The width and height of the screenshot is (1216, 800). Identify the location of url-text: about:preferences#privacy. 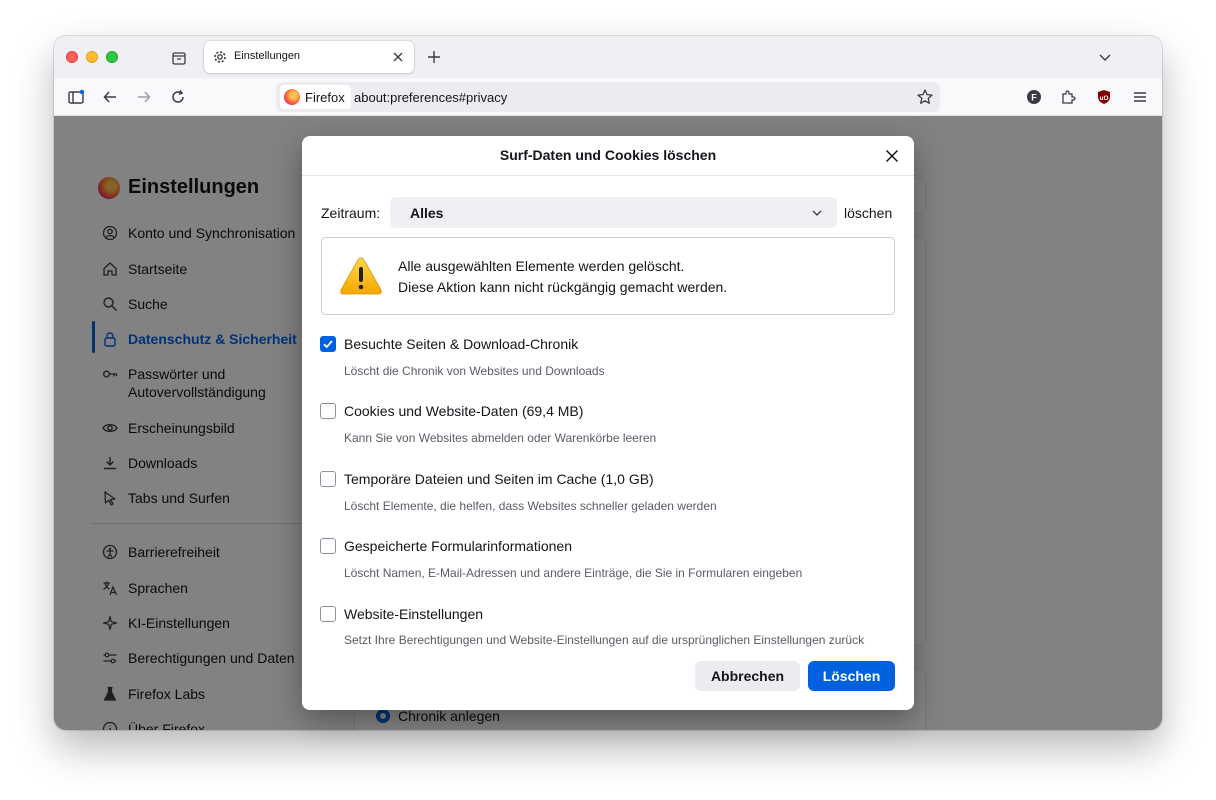
(430, 97).